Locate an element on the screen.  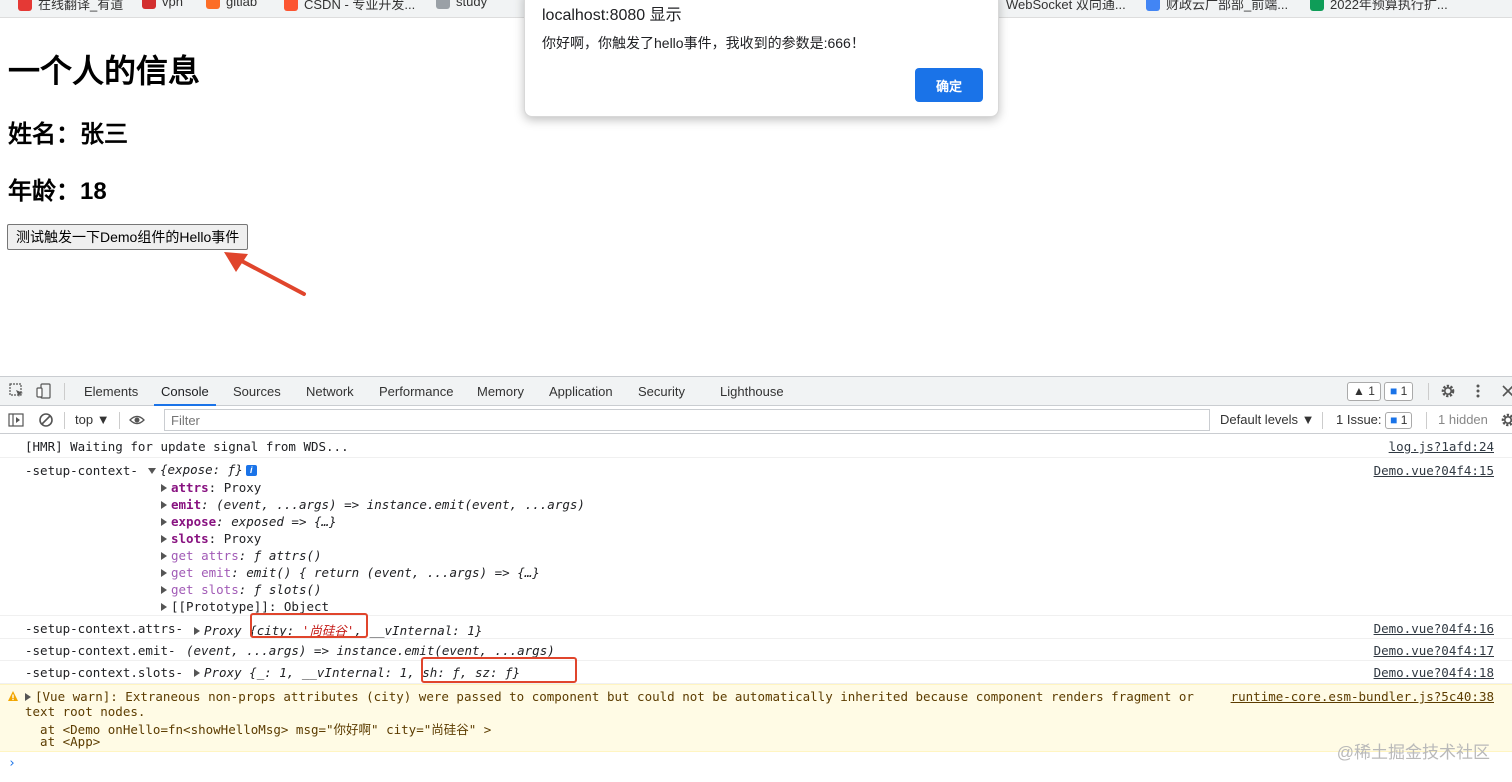
object-property: slots: Proxy is located at coordinates (211, 538).